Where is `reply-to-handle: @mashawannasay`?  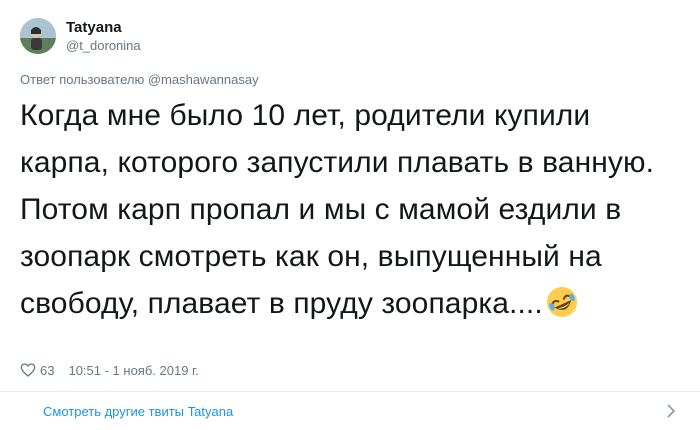 reply-to-handle: @mashawannasay is located at coordinates (203, 79).